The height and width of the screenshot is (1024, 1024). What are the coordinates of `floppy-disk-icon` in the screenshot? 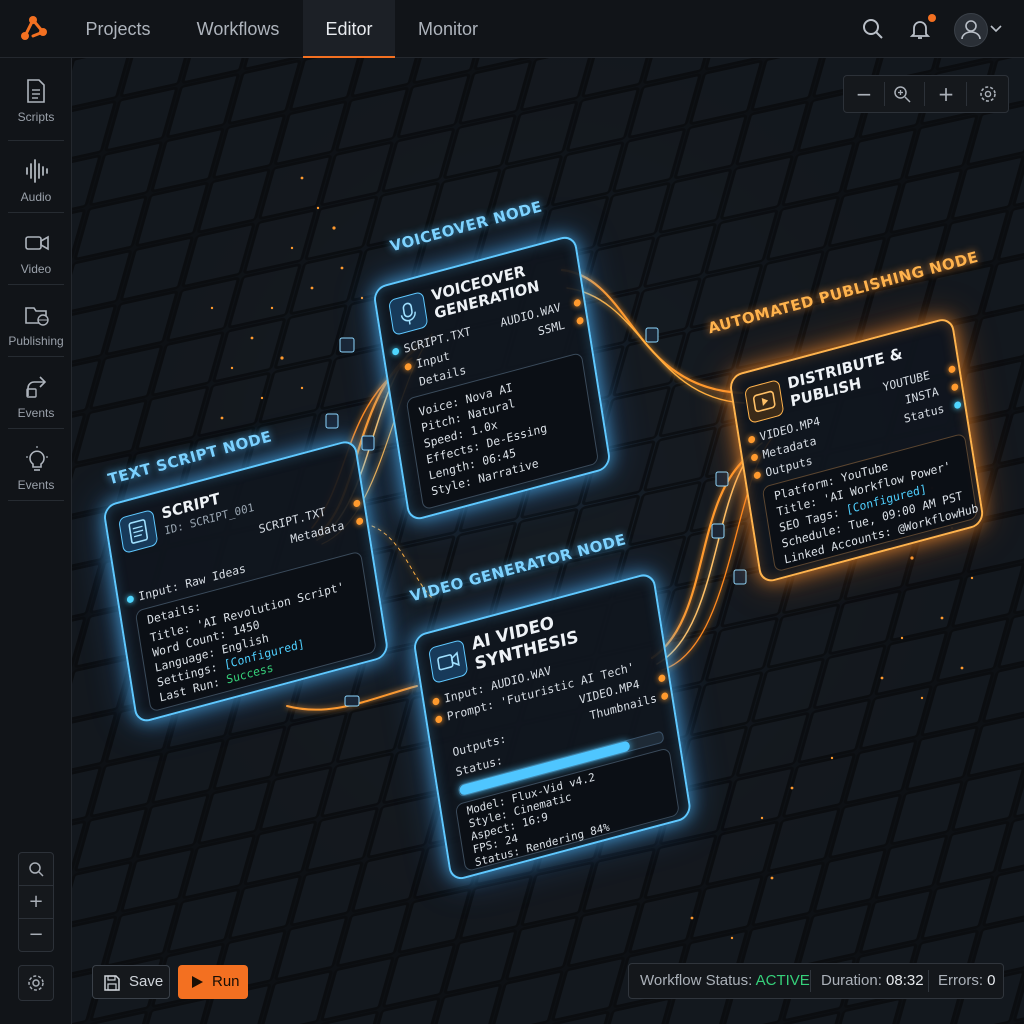 It's located at (112, 983).